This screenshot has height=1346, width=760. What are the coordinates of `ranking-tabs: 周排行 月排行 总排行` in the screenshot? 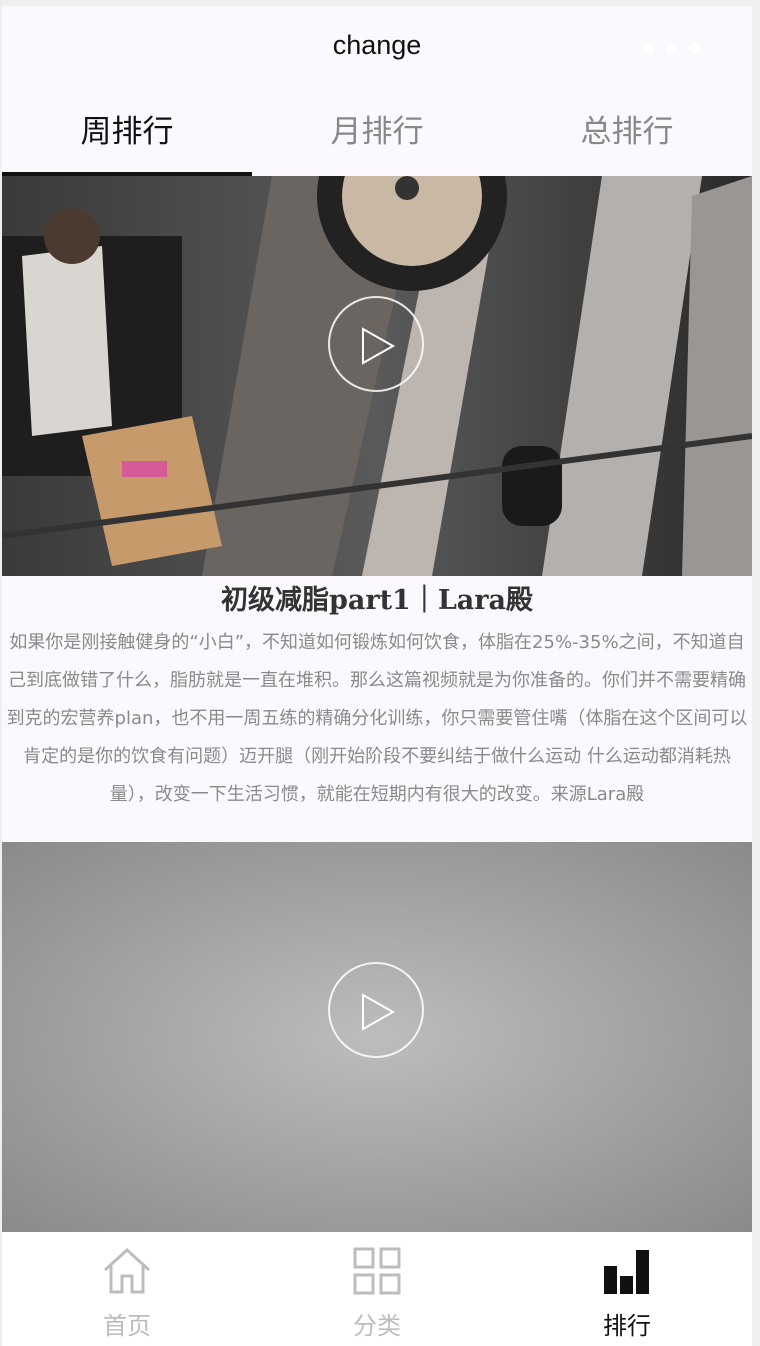 It's located at (377, 134).